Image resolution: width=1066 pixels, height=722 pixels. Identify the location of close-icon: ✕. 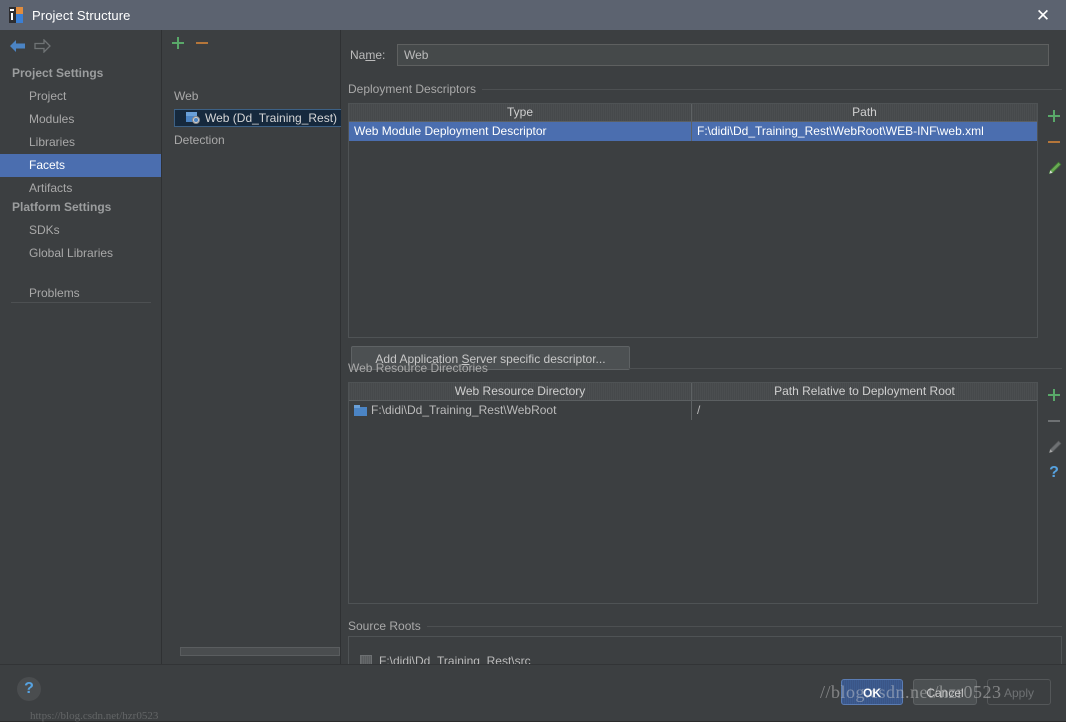
(1043, 15).